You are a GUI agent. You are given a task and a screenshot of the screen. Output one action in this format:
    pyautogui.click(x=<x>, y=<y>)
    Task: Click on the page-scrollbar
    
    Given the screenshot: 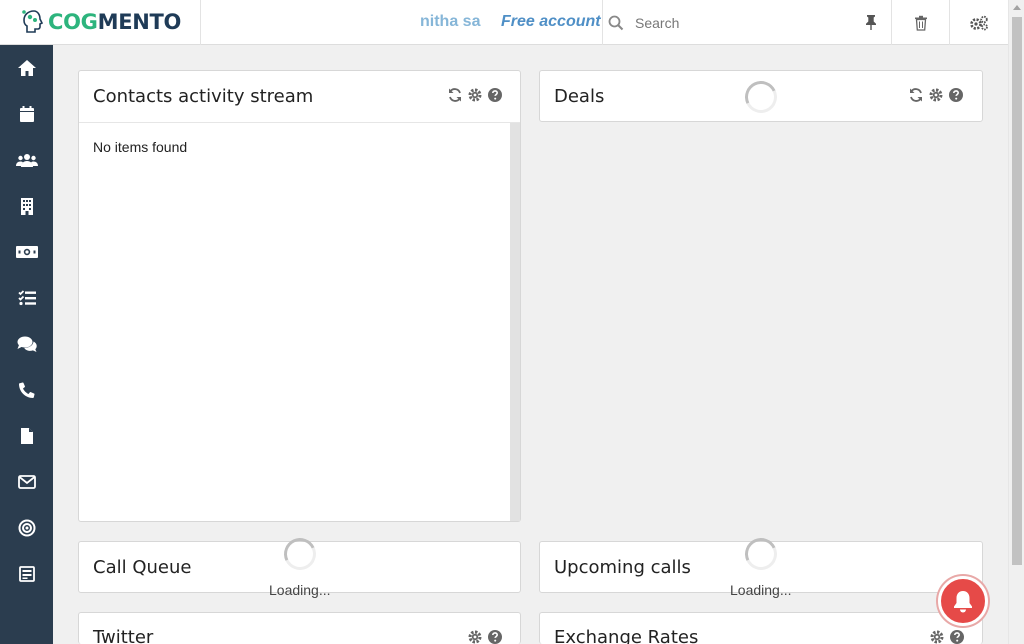 What is the action you would take?
    pyautogui.click(x=1016, y=322)
    